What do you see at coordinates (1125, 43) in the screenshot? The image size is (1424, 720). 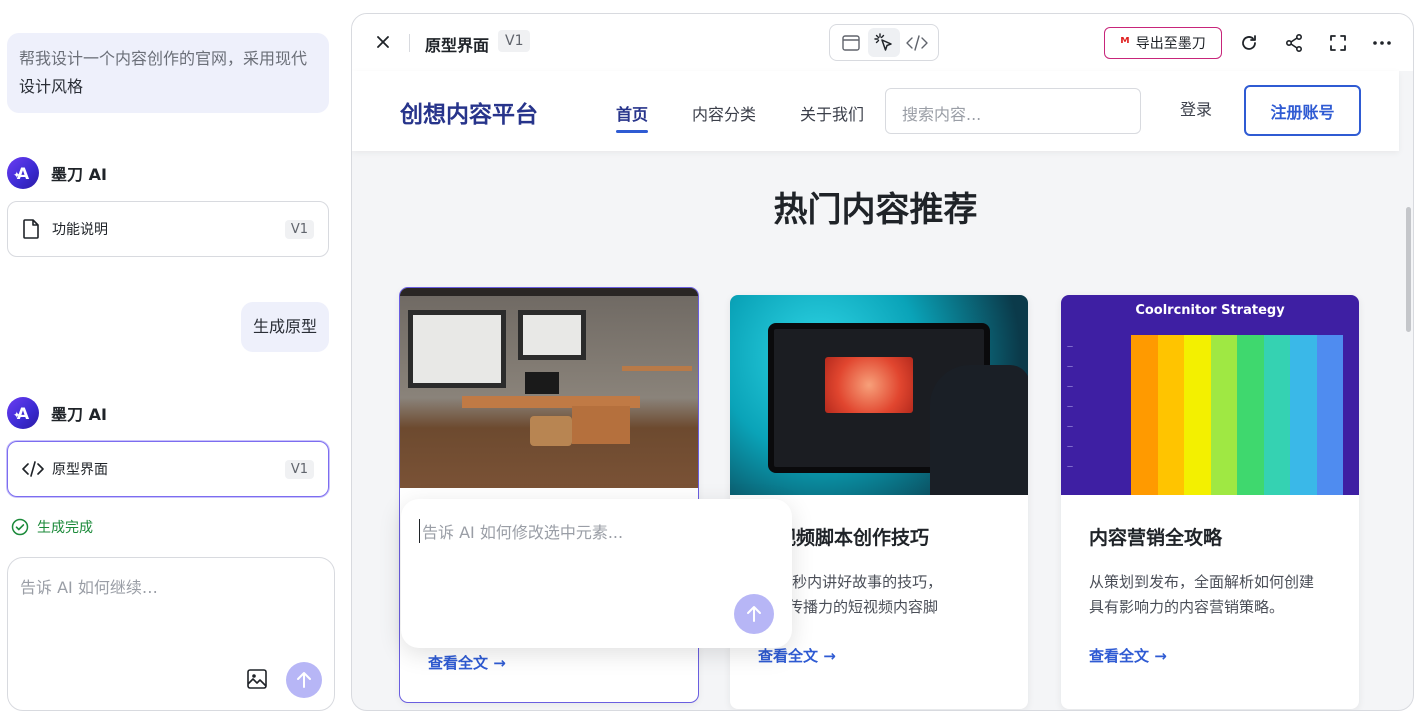 I see `modao-logo-icon: ᴹ` at bounding box center [1125, 43].